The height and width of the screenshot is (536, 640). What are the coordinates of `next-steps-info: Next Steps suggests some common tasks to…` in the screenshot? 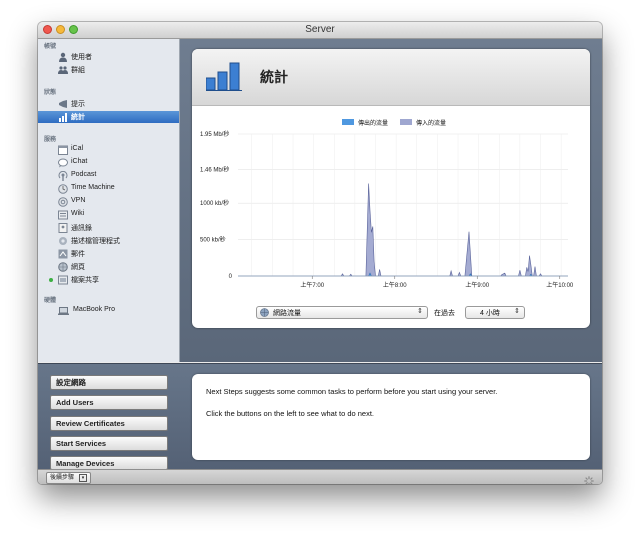 It's located at (391, 417).